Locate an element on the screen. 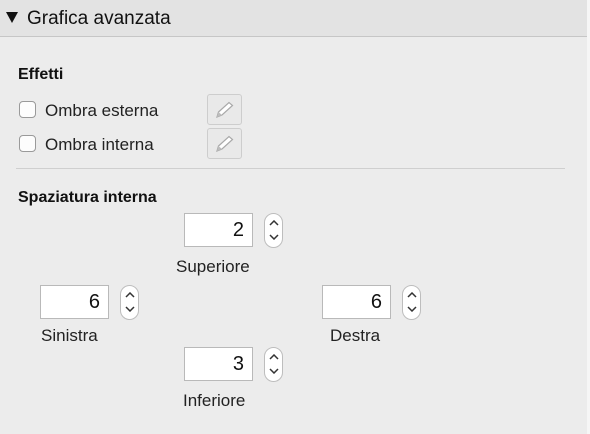 This screenshot has height=434, width=590. padding-left-label: Sinistra is located at coordinates (69, 335).